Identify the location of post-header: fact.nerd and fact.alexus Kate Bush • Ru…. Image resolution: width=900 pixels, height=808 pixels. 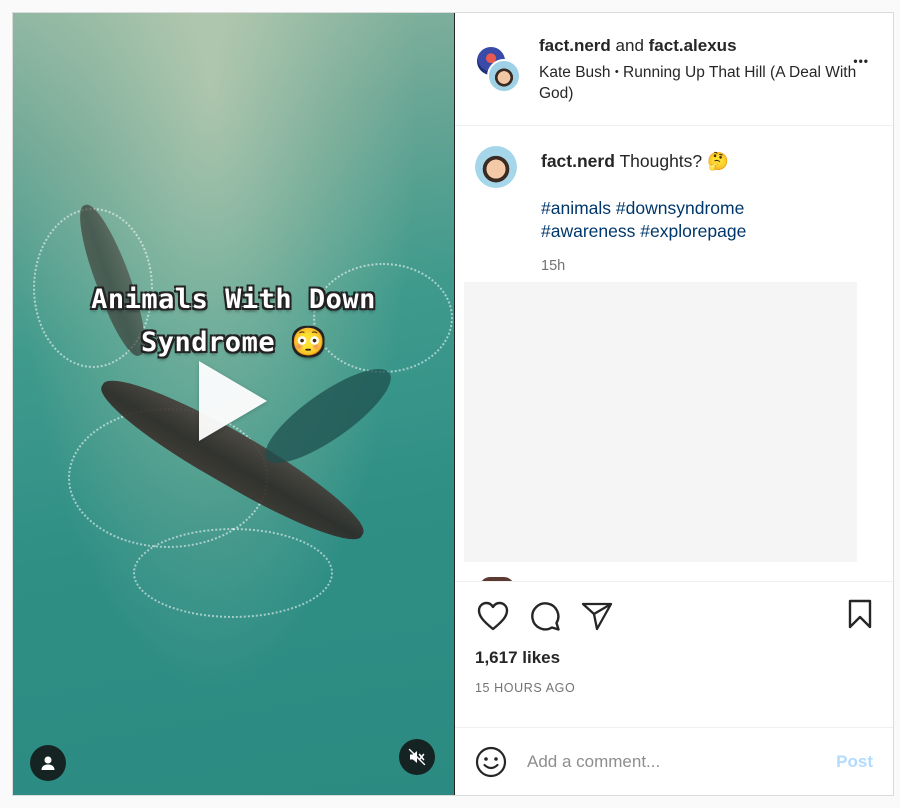
(674, 69).